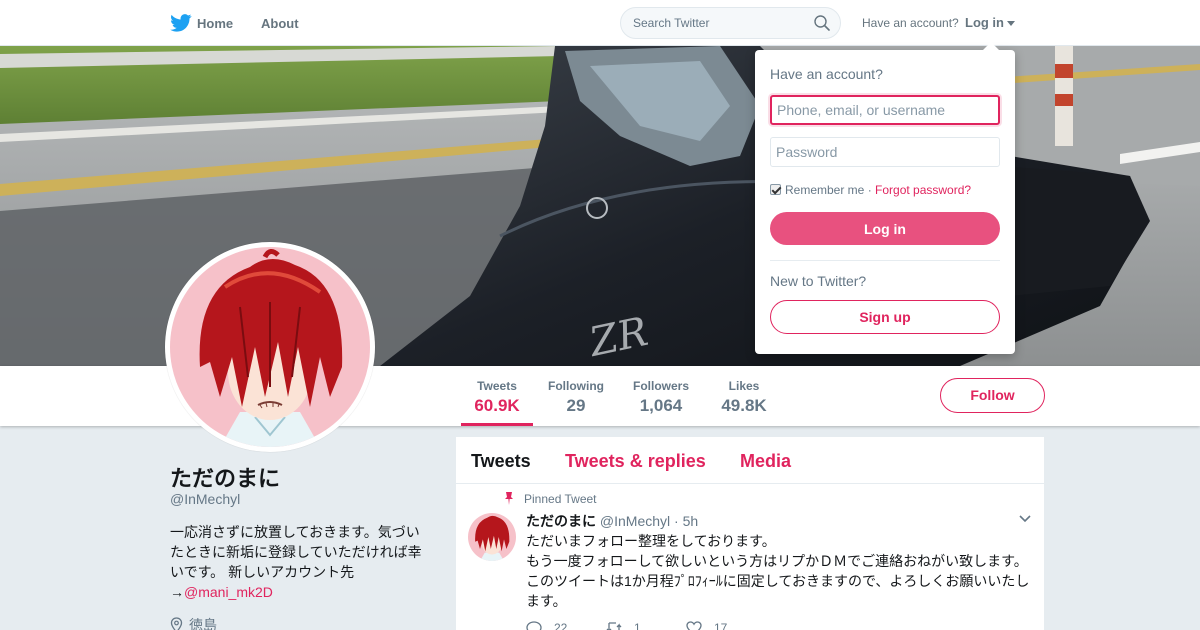 The width and height of the screenshot is (1200, 630). What do you see at coordinates (280, 23) in the screenshot?
I see `nav-about-link: About` at bounding box center [280, 23].